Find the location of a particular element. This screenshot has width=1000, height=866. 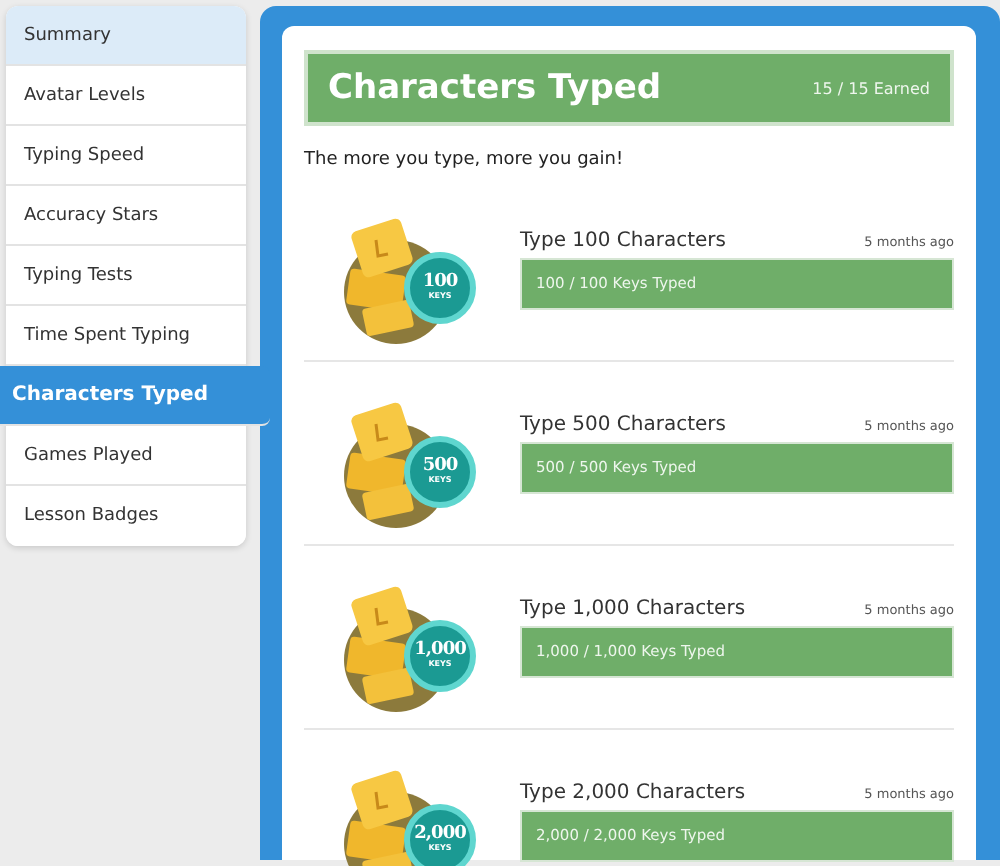

sidebar-item: Typing Speed is located at coordinates (126, 156).